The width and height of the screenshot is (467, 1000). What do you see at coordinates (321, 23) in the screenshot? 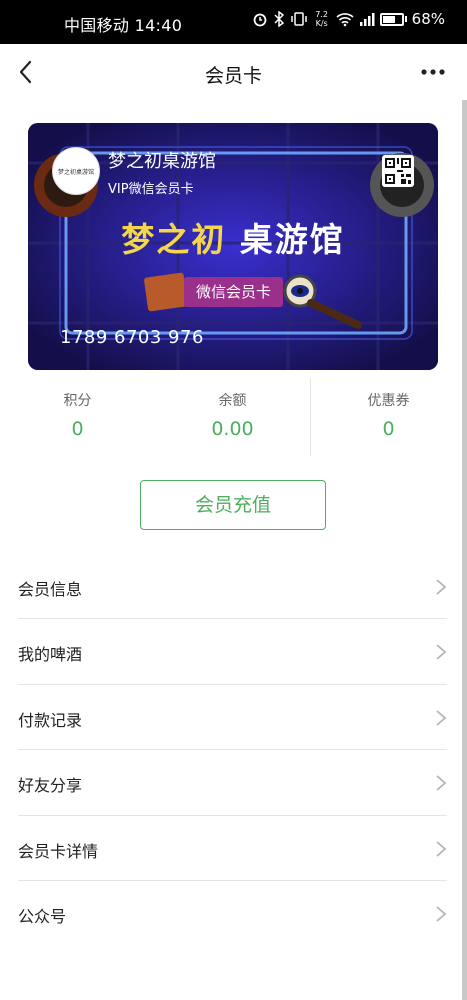
I see `net-speed-unit: K/s` at bounding box center [321, 23].